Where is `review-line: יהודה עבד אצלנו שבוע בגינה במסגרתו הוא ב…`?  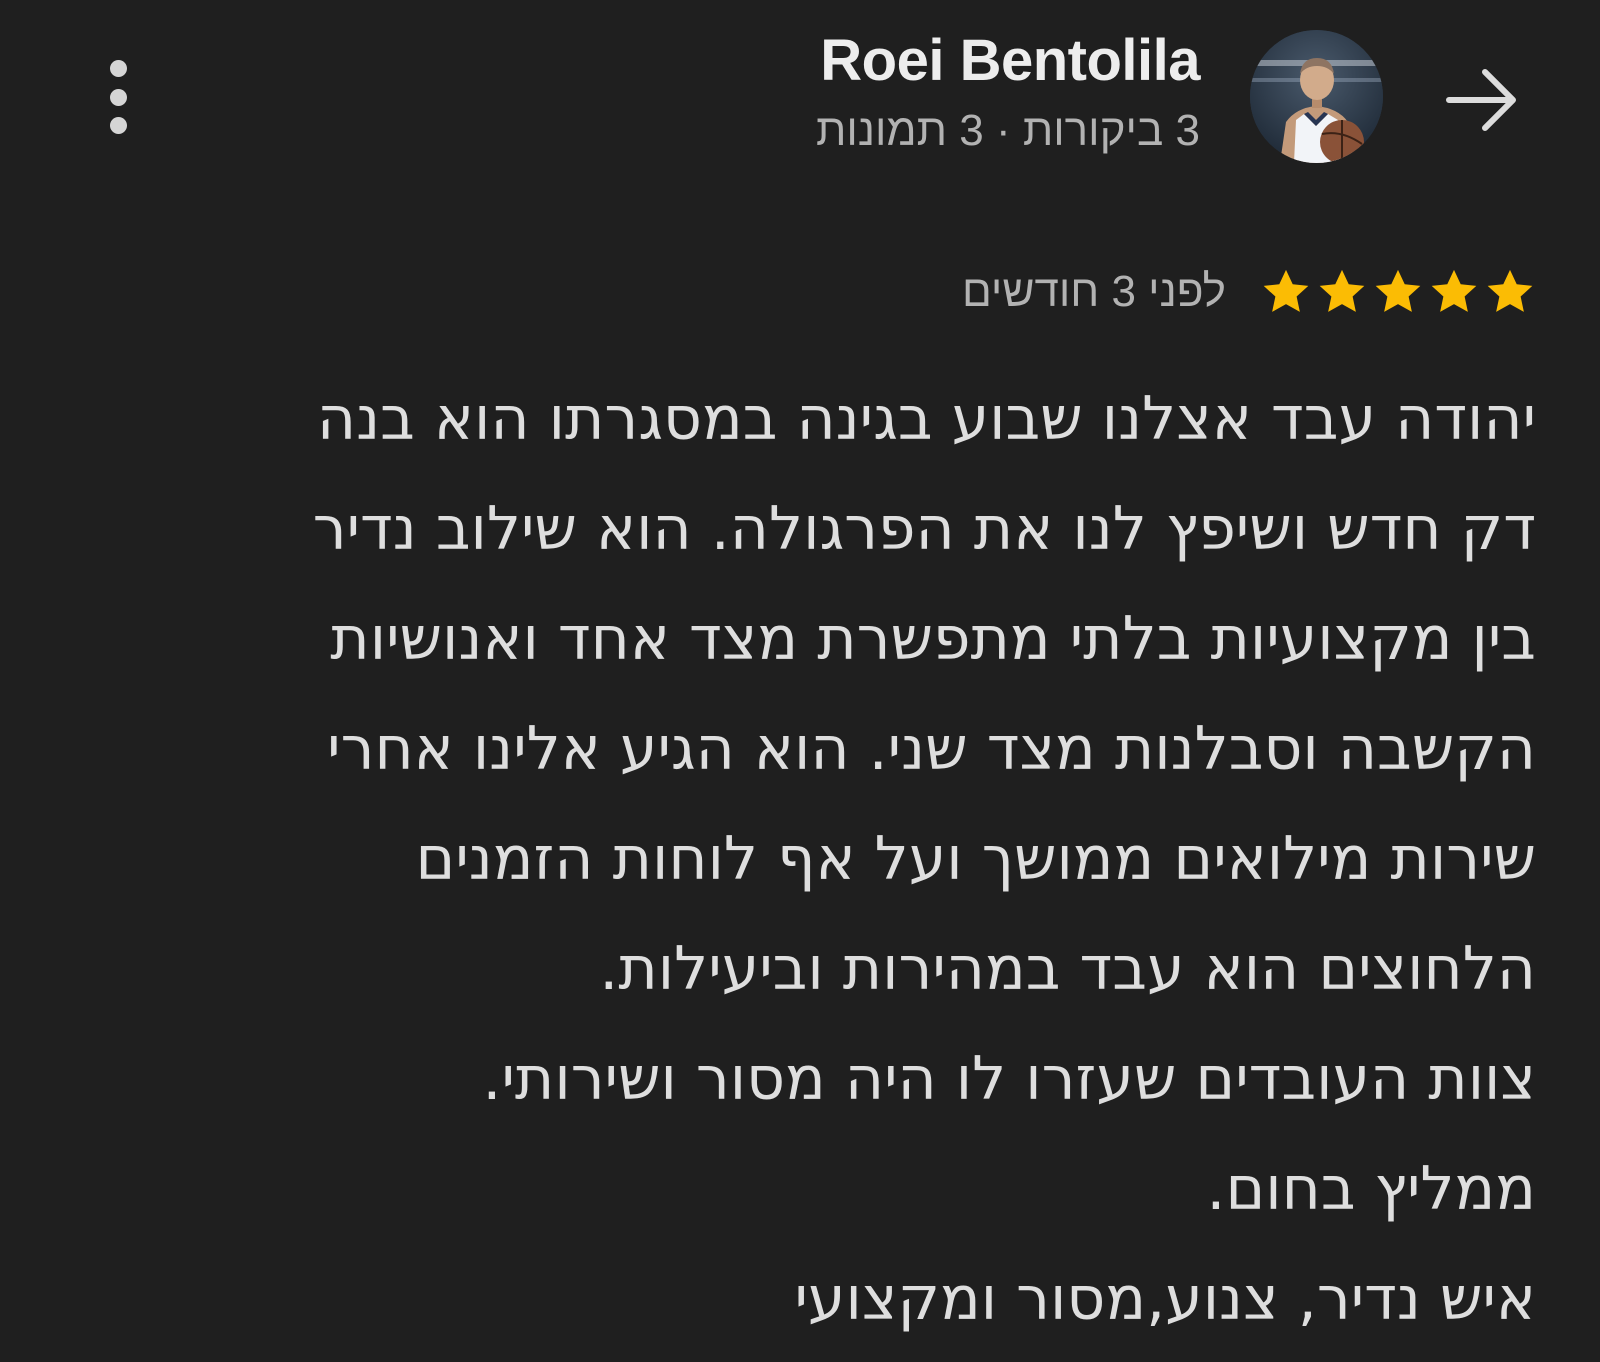 review-line: יהודה עבד אצלנו שבוע בגינה במסגרתו הוא ב… is located at coordinates (926, 419).